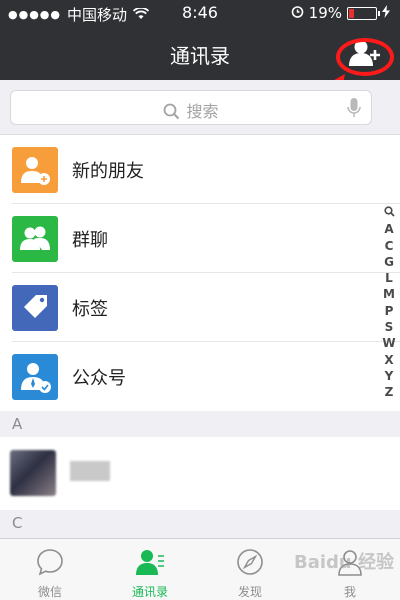 The height and width of the screenshot is (600, 400). Describe the element at coordinates (389, 343) in the screenshot. I see `index-letter: W` at that location.